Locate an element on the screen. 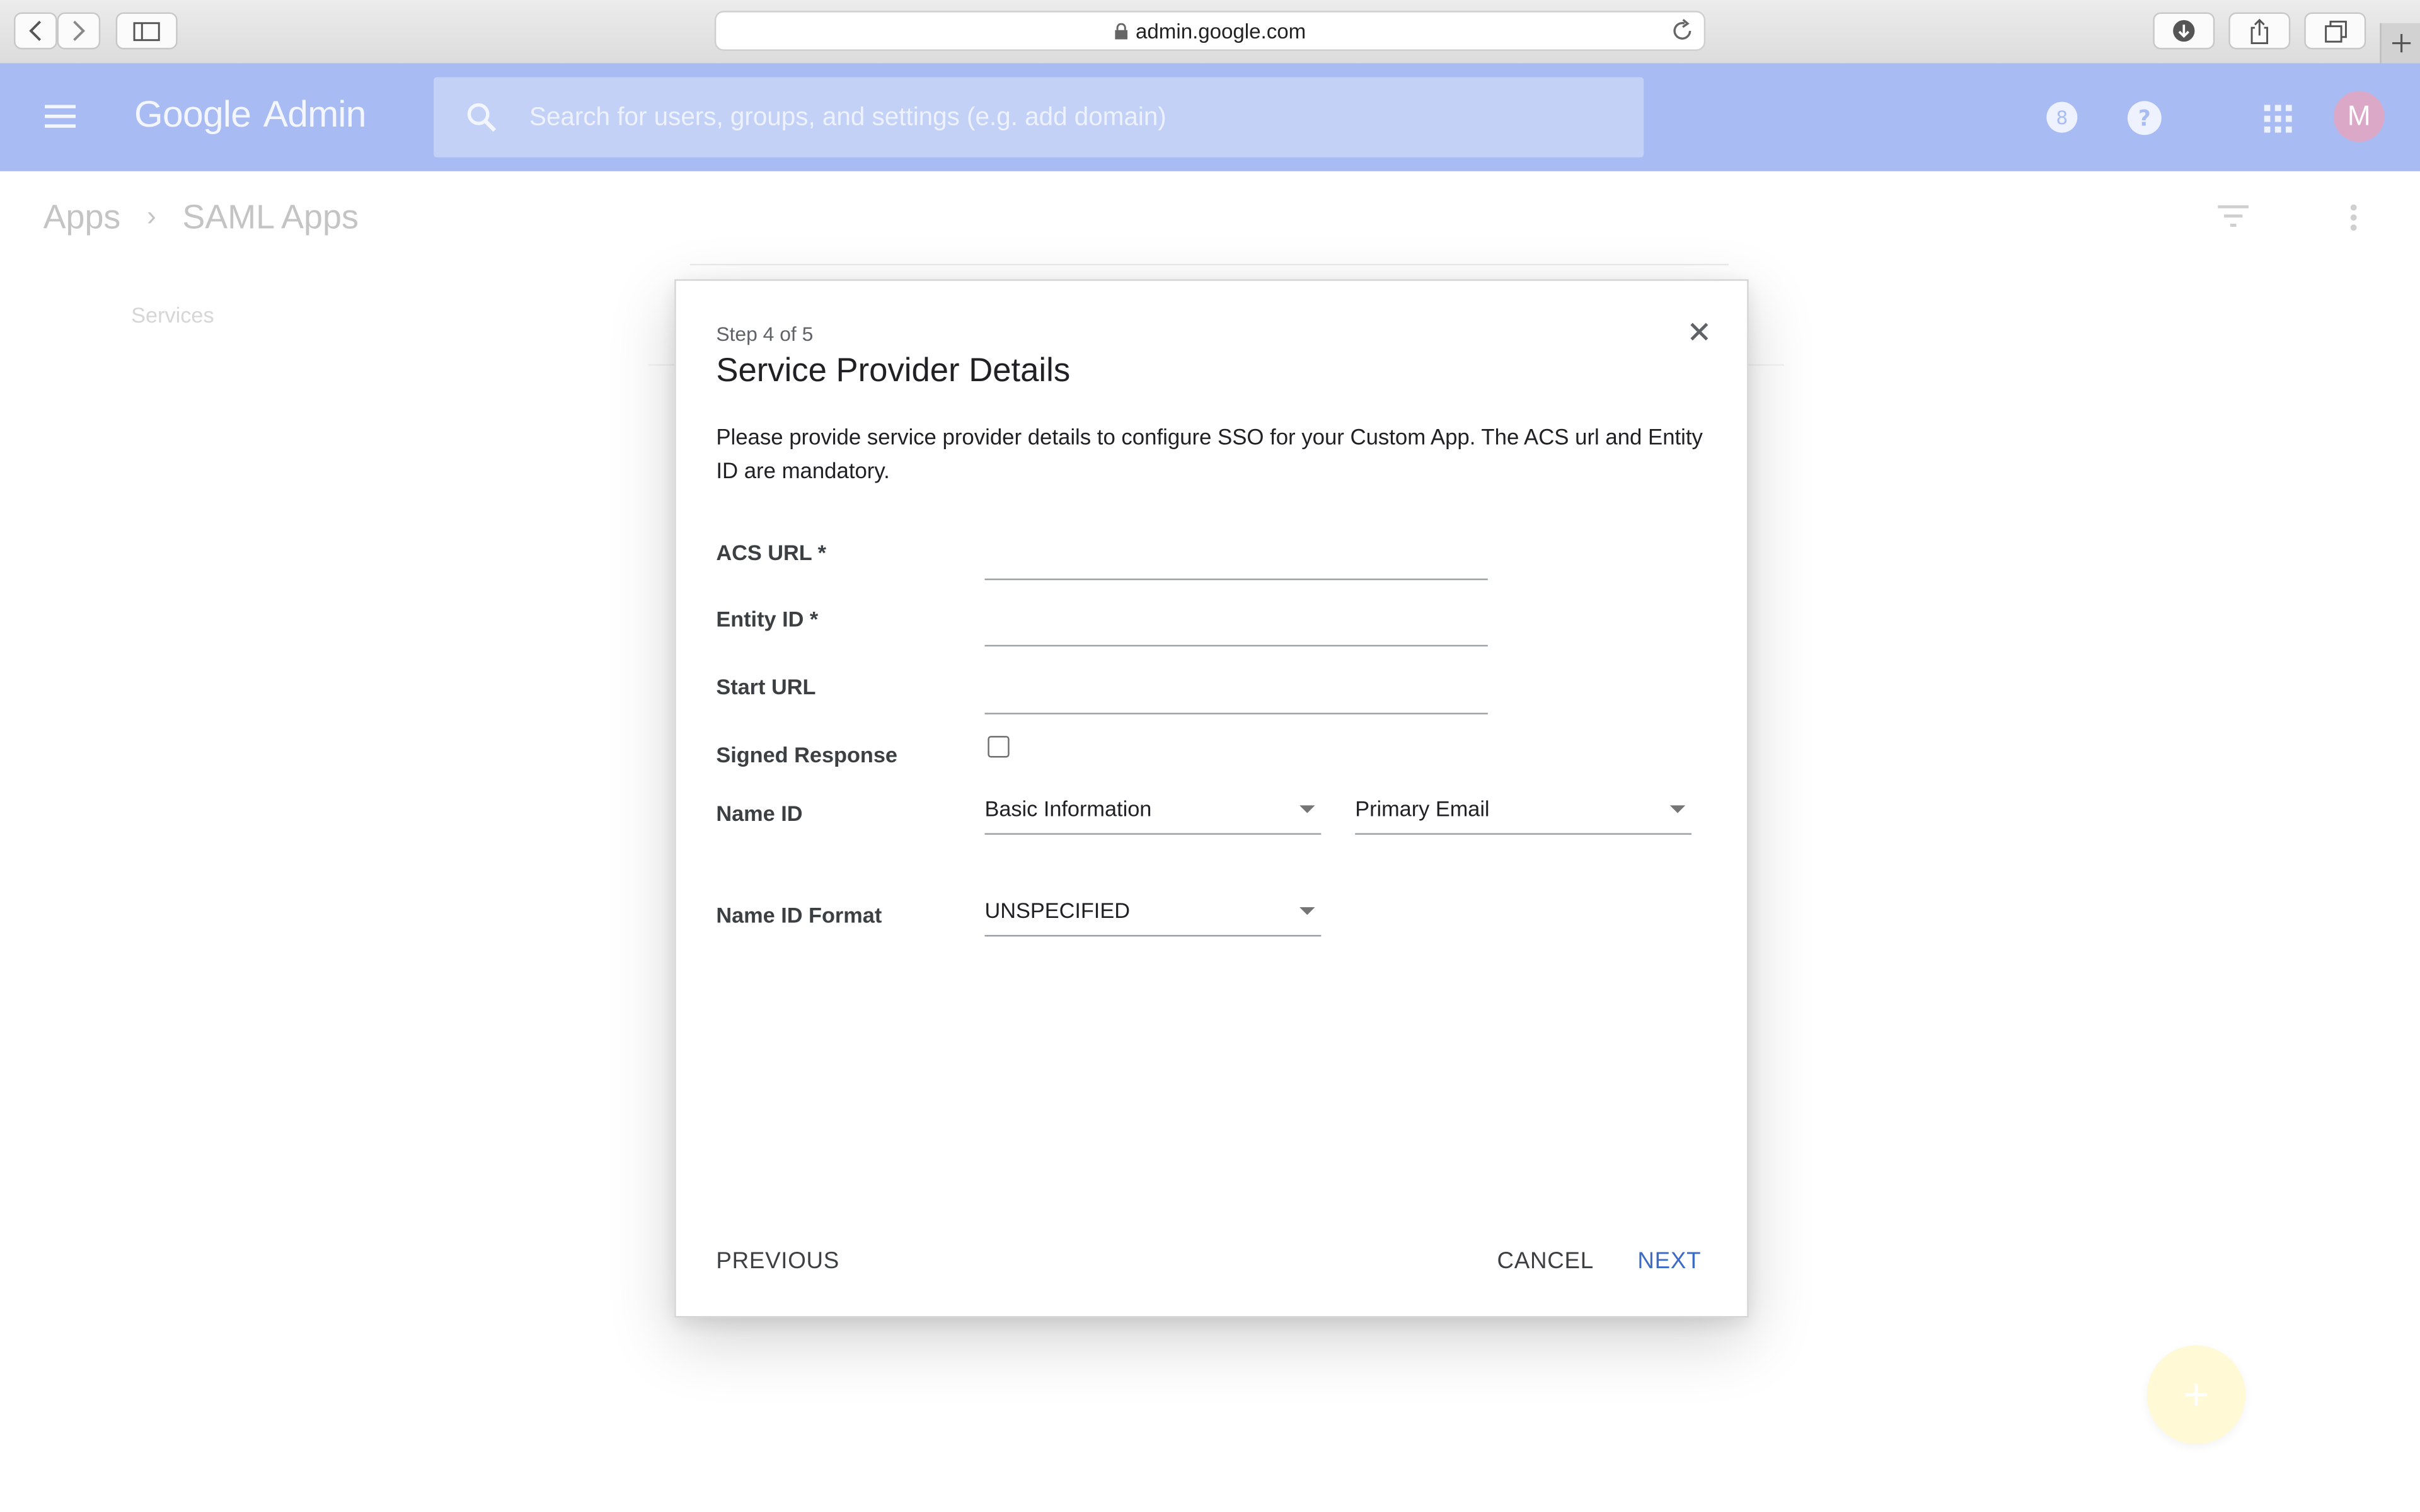 The height and width of the screenshot is (1512, 2420). tabs-button is located at coordinates (2335, 31).